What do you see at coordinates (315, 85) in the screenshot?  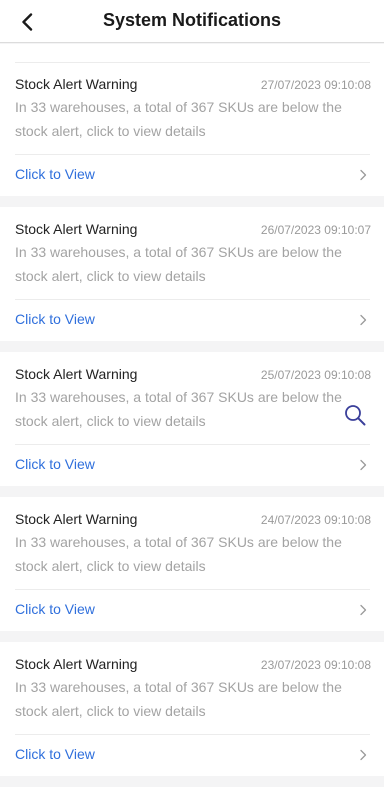 I see `notification-time: 27/07/2023 09:10:08` at bounding box center [315, 85].